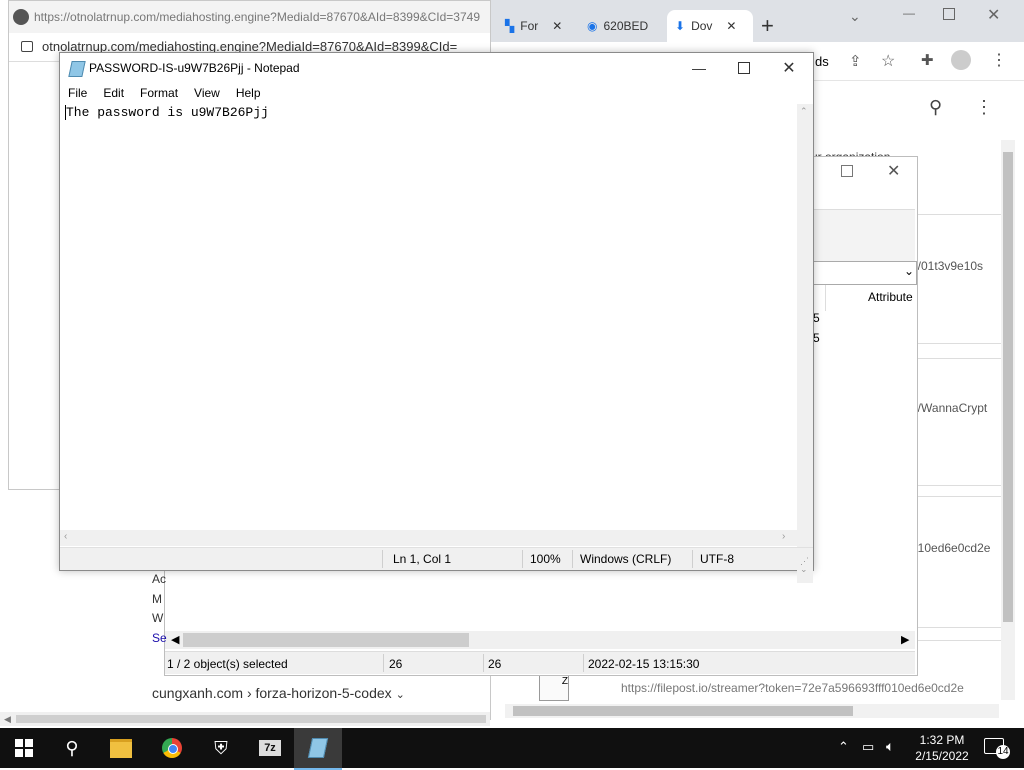 The width and height of the screenshot is (1024, 770). What do you see at coordinates (540, 26) in the screenshot?
I see `chrome-tab-1: ▚ For ✕` at bounding box center [540, 26].